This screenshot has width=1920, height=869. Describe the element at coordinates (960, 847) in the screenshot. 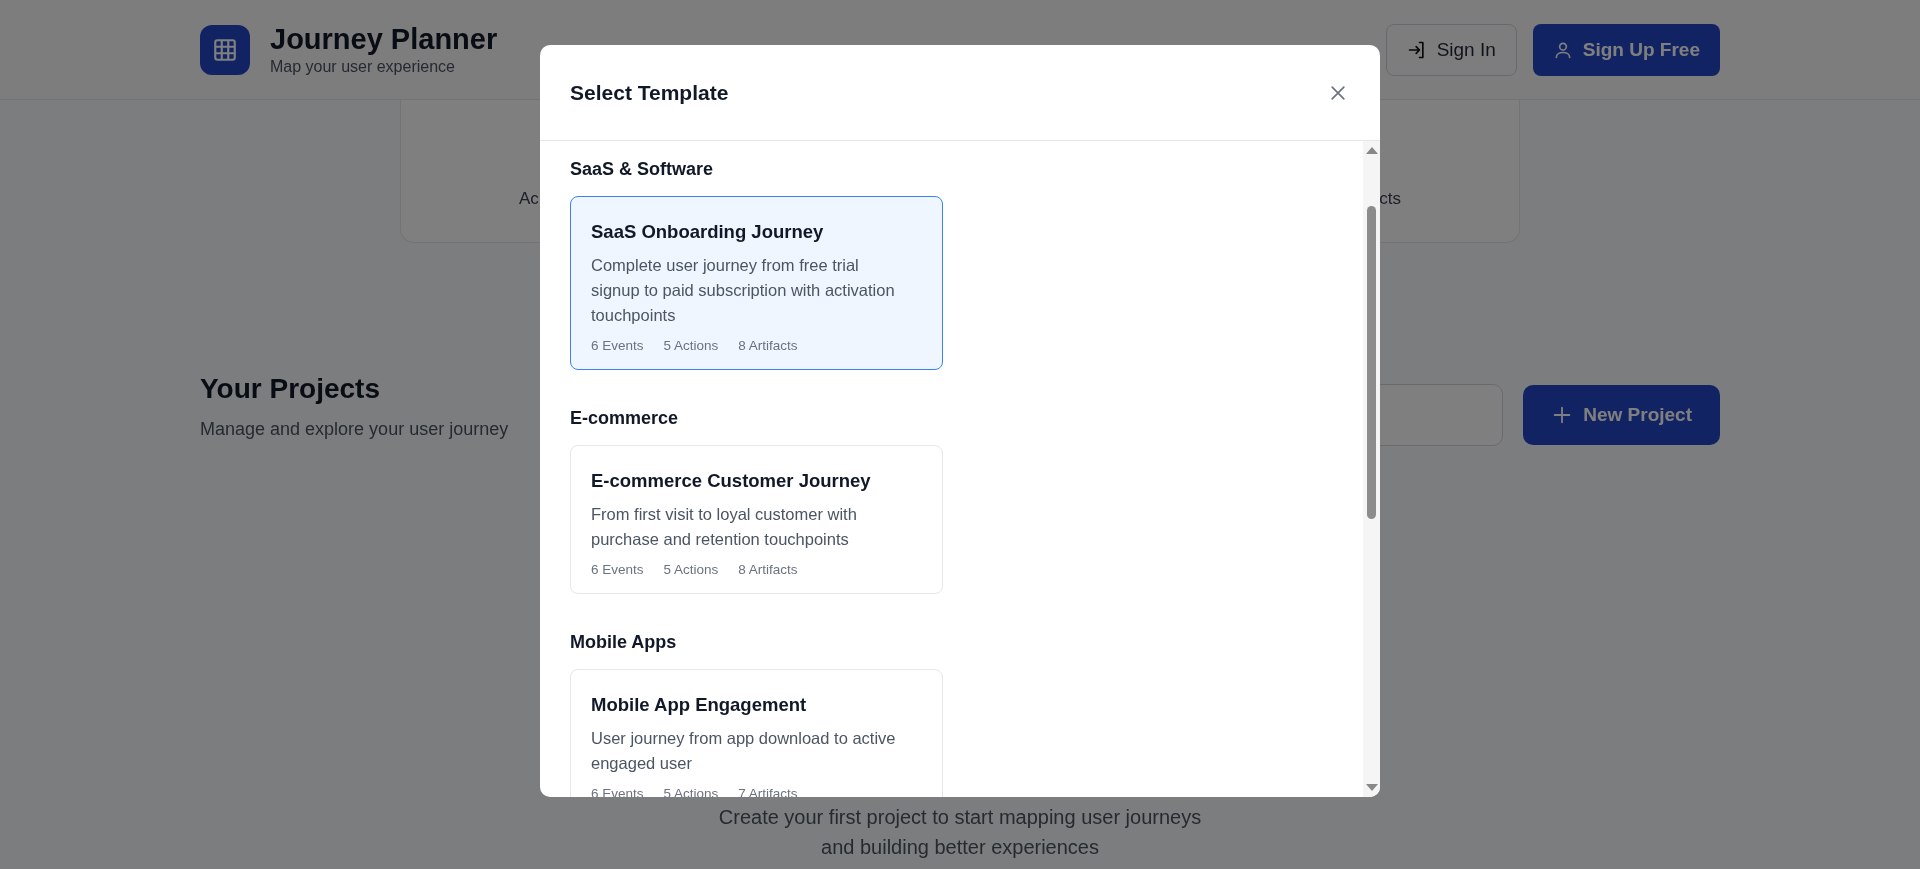

I see `empty-state-text: and building better experiences` at that location.